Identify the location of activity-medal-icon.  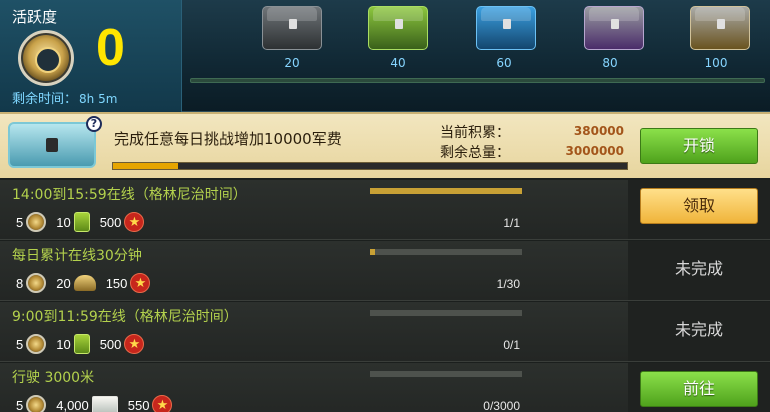
(46, 58).